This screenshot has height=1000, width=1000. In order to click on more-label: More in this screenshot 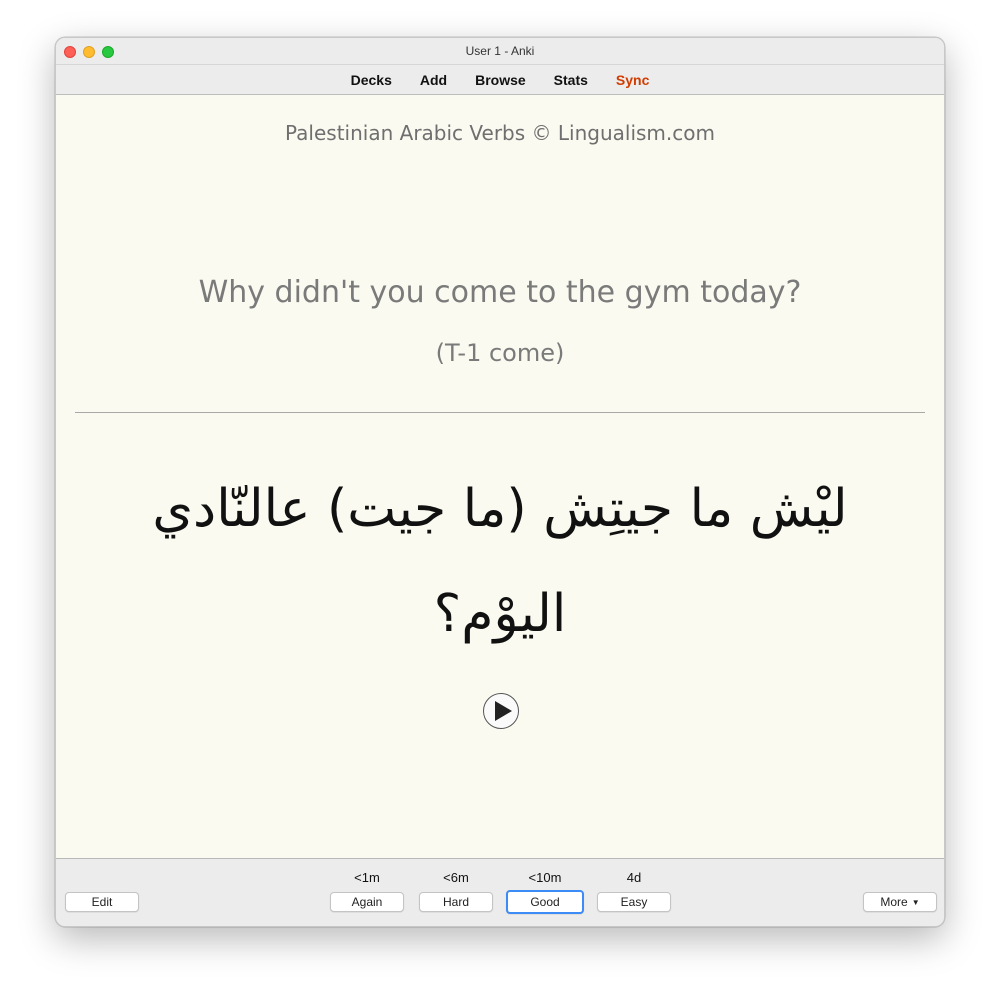, I will do `click(894, 902)`.